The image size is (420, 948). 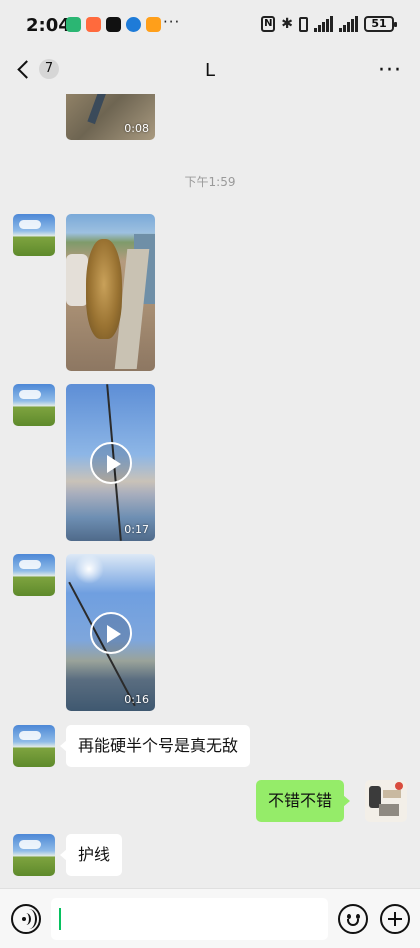 I want to click on video-message: 0:16, so click(x=110, y=632).